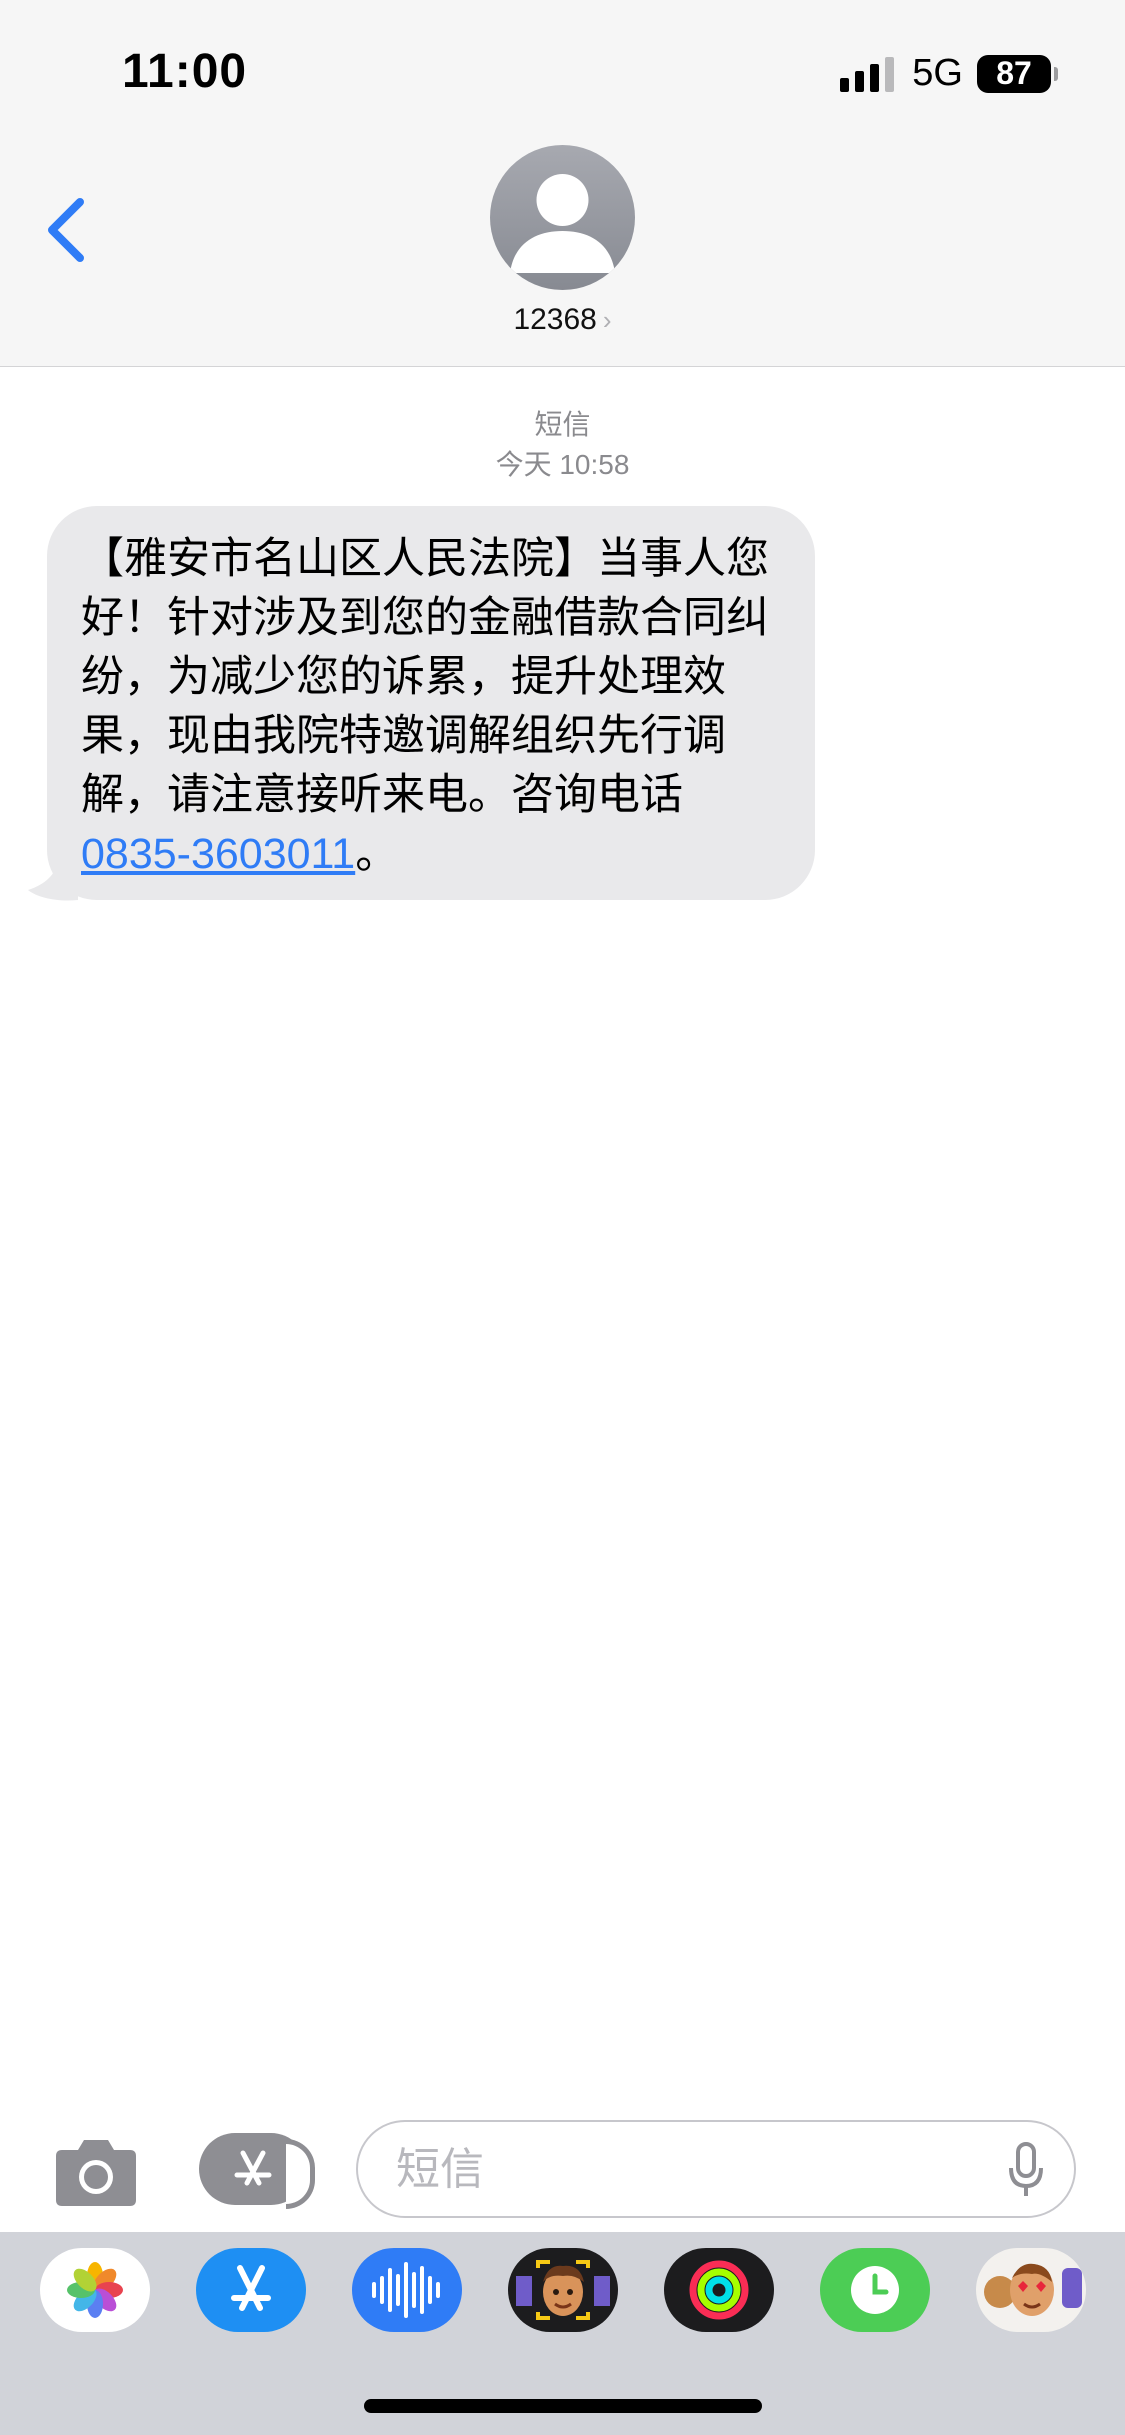 The width and height of the screenshot is (1125, 2435). I want to click on memoji-app-icon, so click(563, 2290).